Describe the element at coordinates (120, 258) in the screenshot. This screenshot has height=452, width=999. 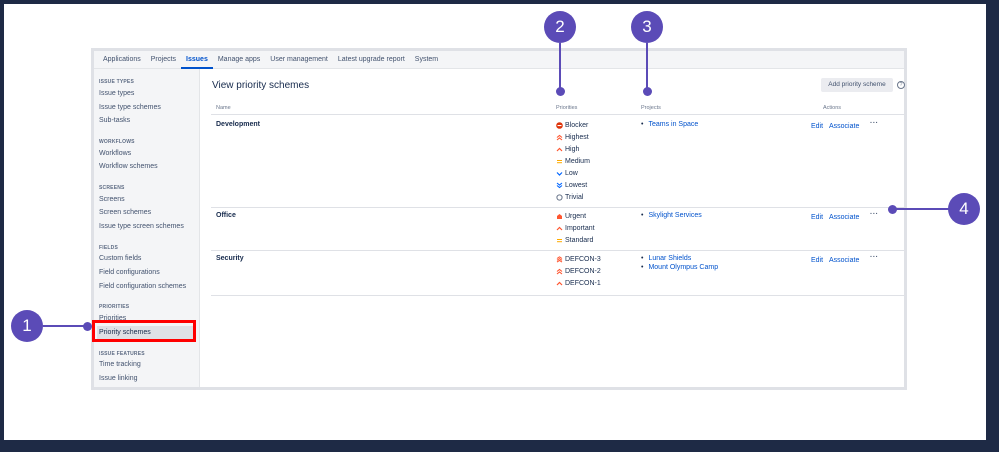
I see `sidebar-item-custom-fields: Custom fields` at that location.